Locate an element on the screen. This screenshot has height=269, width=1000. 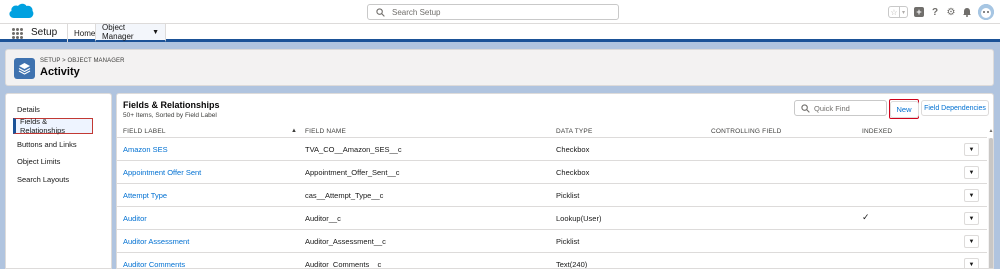
breadcrumb: SETUP > OBJECT MANAGER is located at coordinates (82, 61).